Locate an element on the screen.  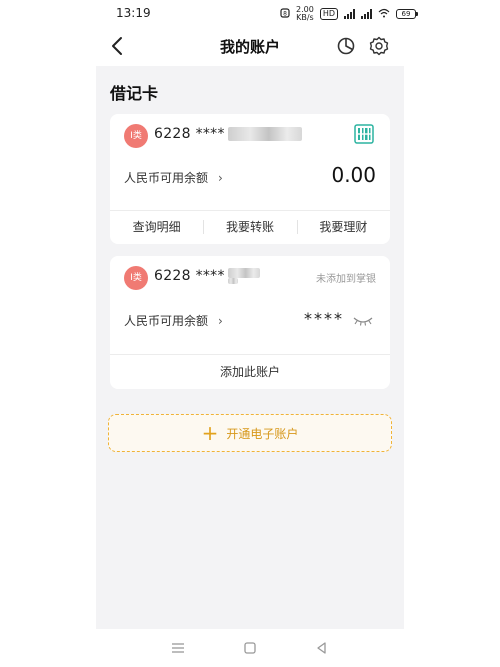
network-speed: 2.00 KB/s is located at coordinates (305, 14).